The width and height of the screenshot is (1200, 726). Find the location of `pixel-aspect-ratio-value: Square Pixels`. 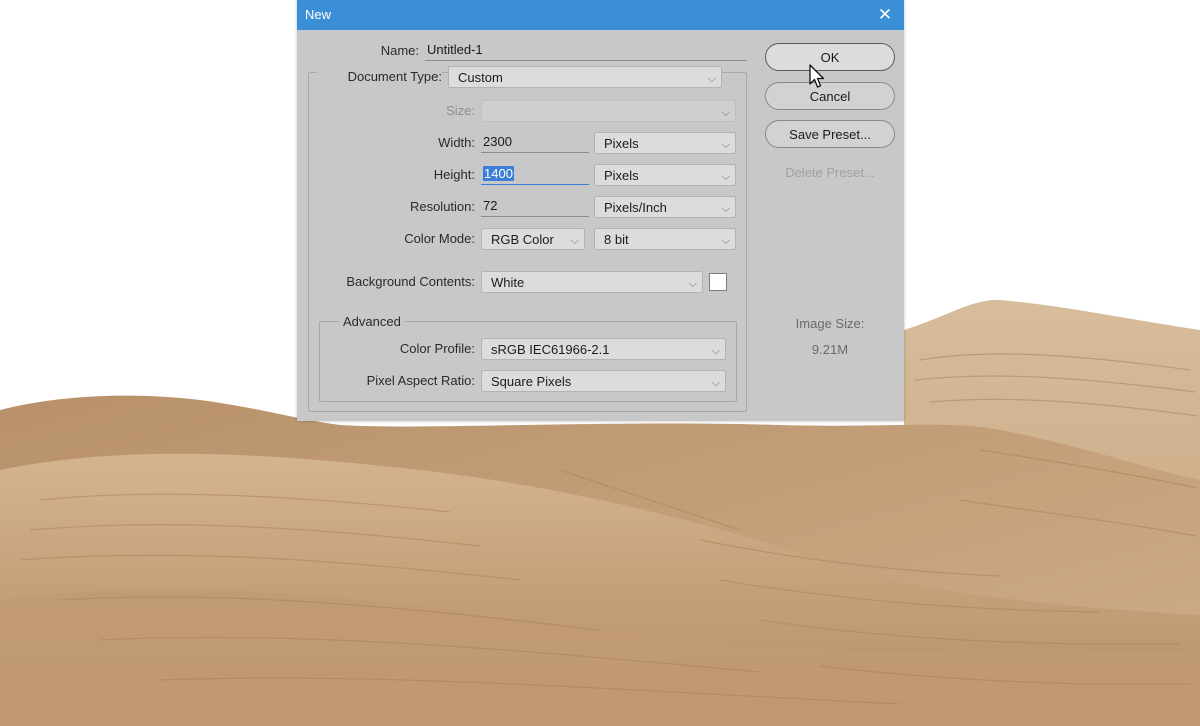

pixel-aspect-ratio-value: Square Pixels is located at coordinates (531, 381).